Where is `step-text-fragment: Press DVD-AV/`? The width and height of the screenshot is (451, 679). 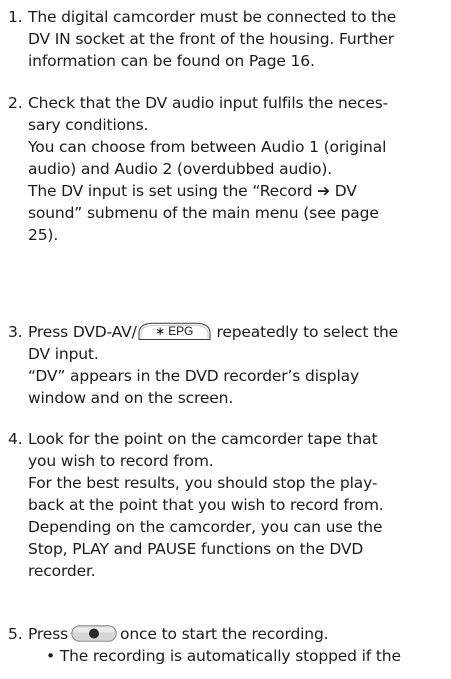
step-text-fragment: Press DVD-AV/ is located at coordinates (82, 332).